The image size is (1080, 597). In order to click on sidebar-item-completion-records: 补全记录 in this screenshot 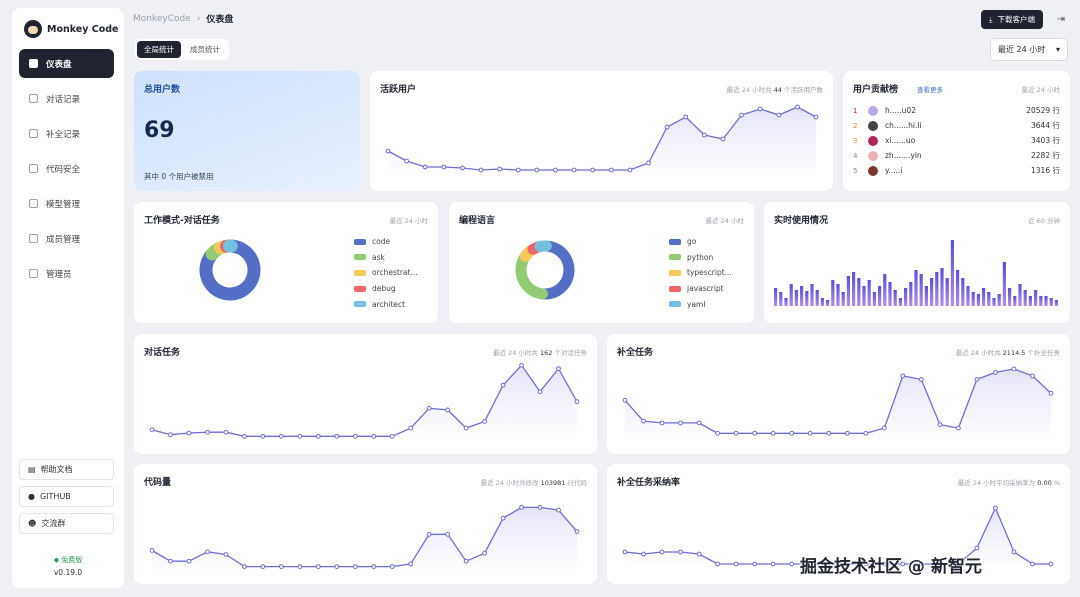, I will do `click(66, 133)`.